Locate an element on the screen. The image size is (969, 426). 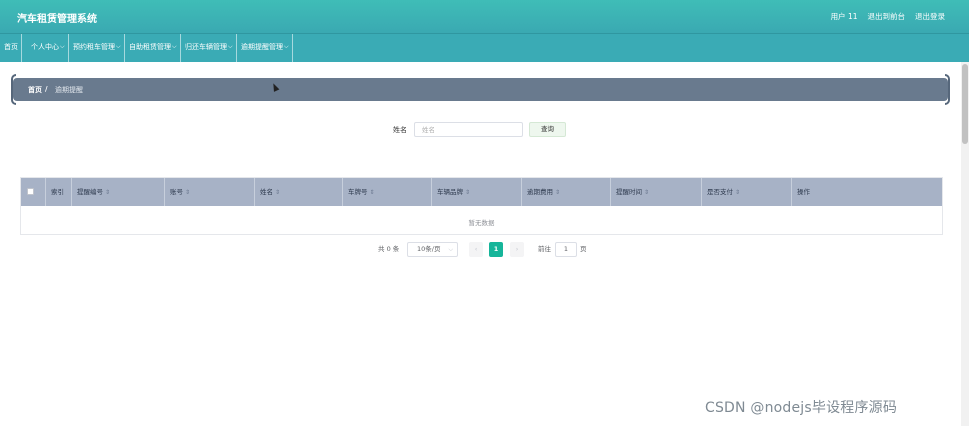
column-header-plate-no: 车牌号 ⇕ is located at coordinates (387, 192).